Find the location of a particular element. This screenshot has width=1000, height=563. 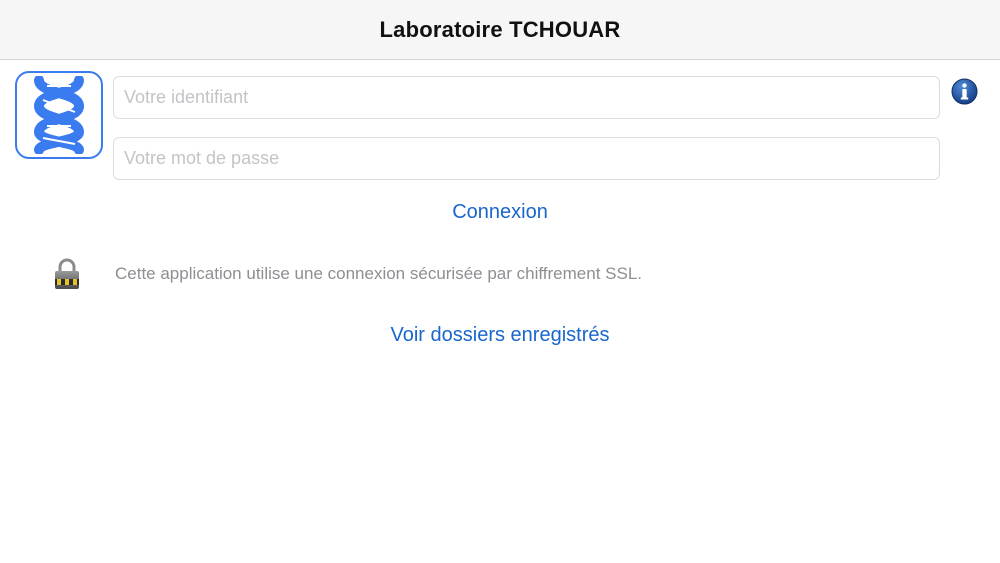

connexion-button: Connexion is located at coordinates (500, 212).